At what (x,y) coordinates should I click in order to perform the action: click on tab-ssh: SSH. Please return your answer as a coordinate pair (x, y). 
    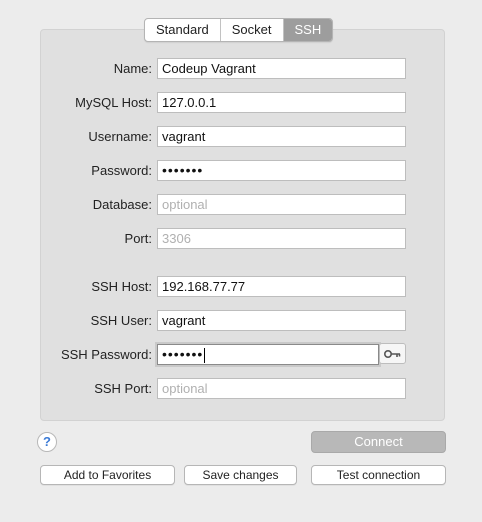
    Looking at the image, I should click on (308, 30).